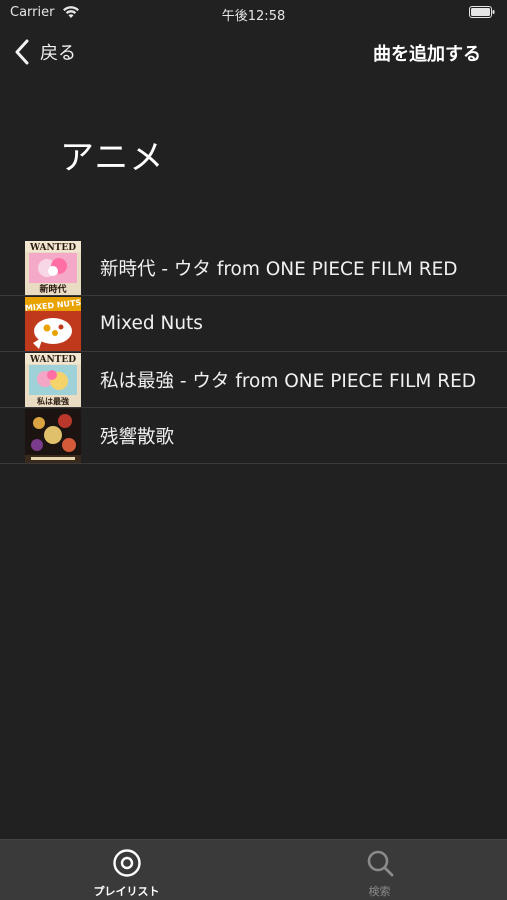 The width and height of the screenshot is (507, 900). I want to click on battery-icon, so click(482, 12).